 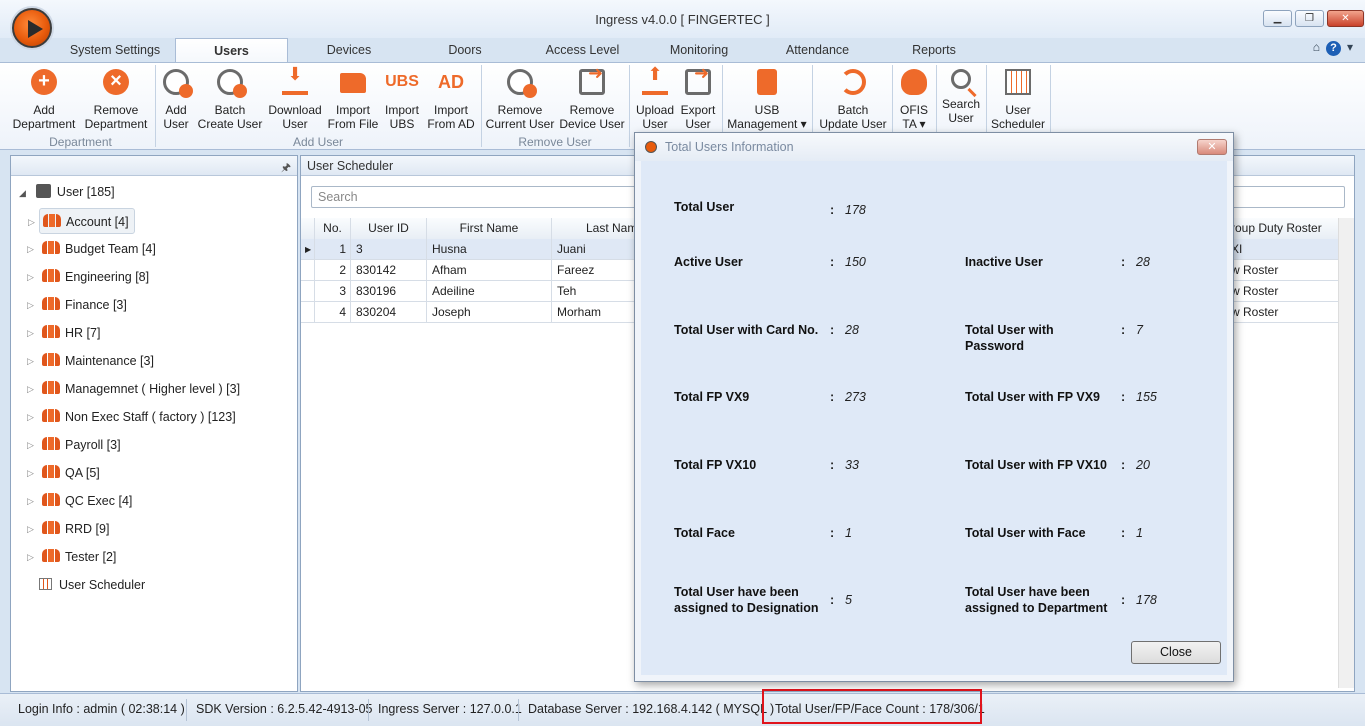 I want to click on group-label-department: Department, so click(x=80, y=142).